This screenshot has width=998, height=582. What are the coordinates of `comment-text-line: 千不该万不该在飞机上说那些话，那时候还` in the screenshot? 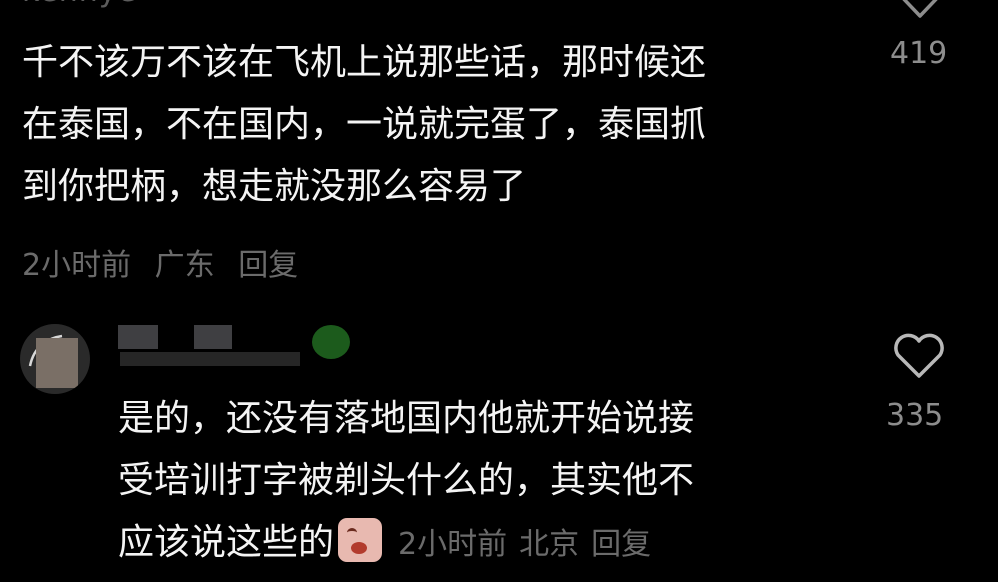 It's located at (364, 62).